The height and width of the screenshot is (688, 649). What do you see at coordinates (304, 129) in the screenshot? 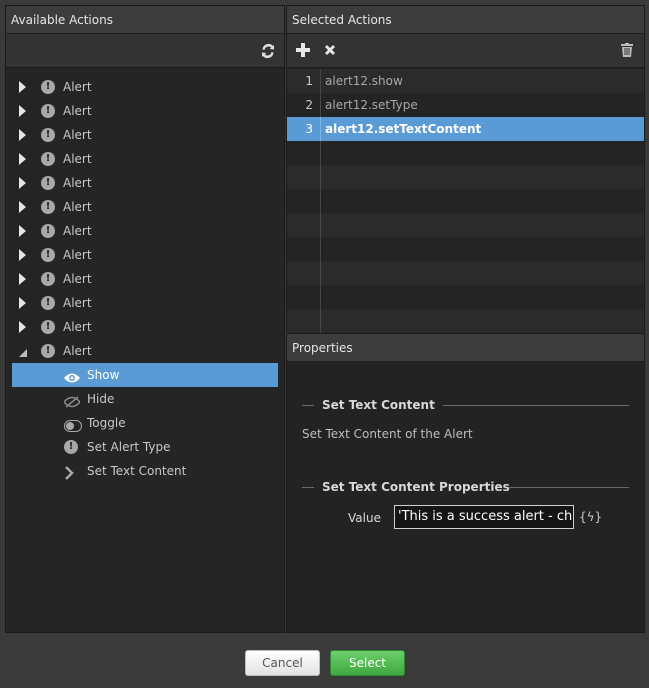
I see `line-number: 3` at bounding box center [304, 129].